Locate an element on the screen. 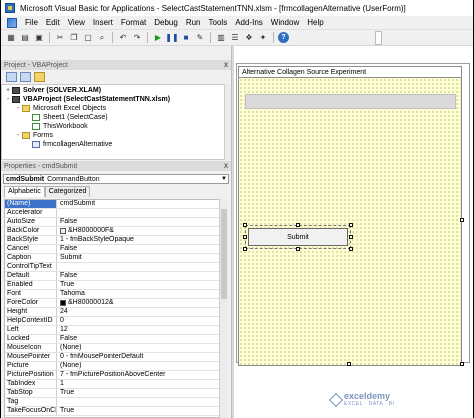 This screenshot has height=418, width=474. property-value: 0 - fmMousePointerDefault is located at coordinates (142, 357).